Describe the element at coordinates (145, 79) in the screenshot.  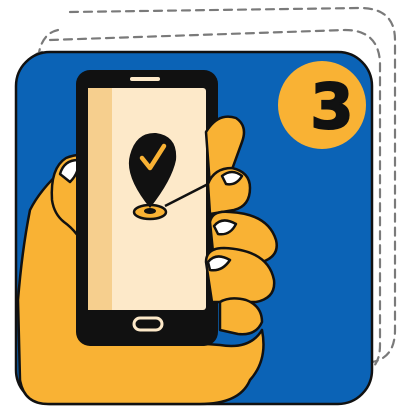
I see `phone-speaker` at that location.